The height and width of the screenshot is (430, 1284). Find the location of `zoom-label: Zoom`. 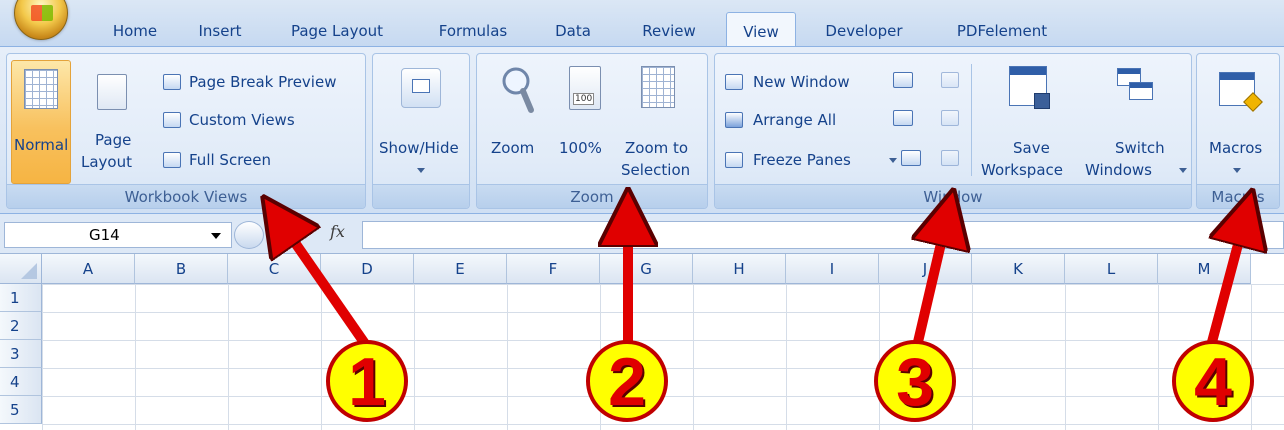

zoom-label: Zoom is located at coordinates (513, 148).